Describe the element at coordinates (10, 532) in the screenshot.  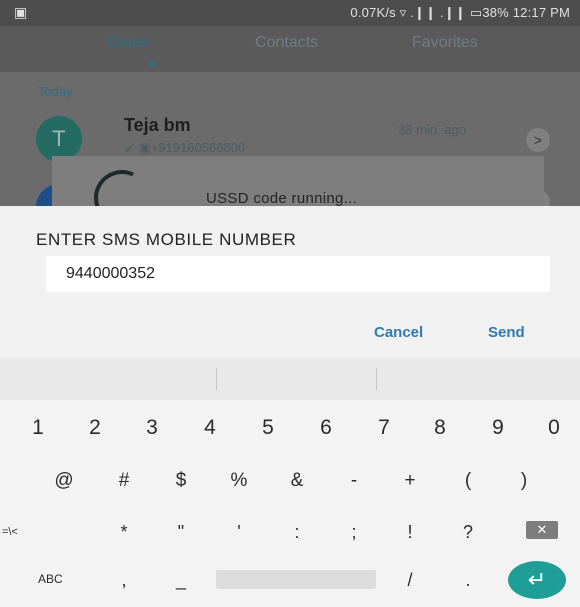
I see `key-more-symbols: =\<` at that location.